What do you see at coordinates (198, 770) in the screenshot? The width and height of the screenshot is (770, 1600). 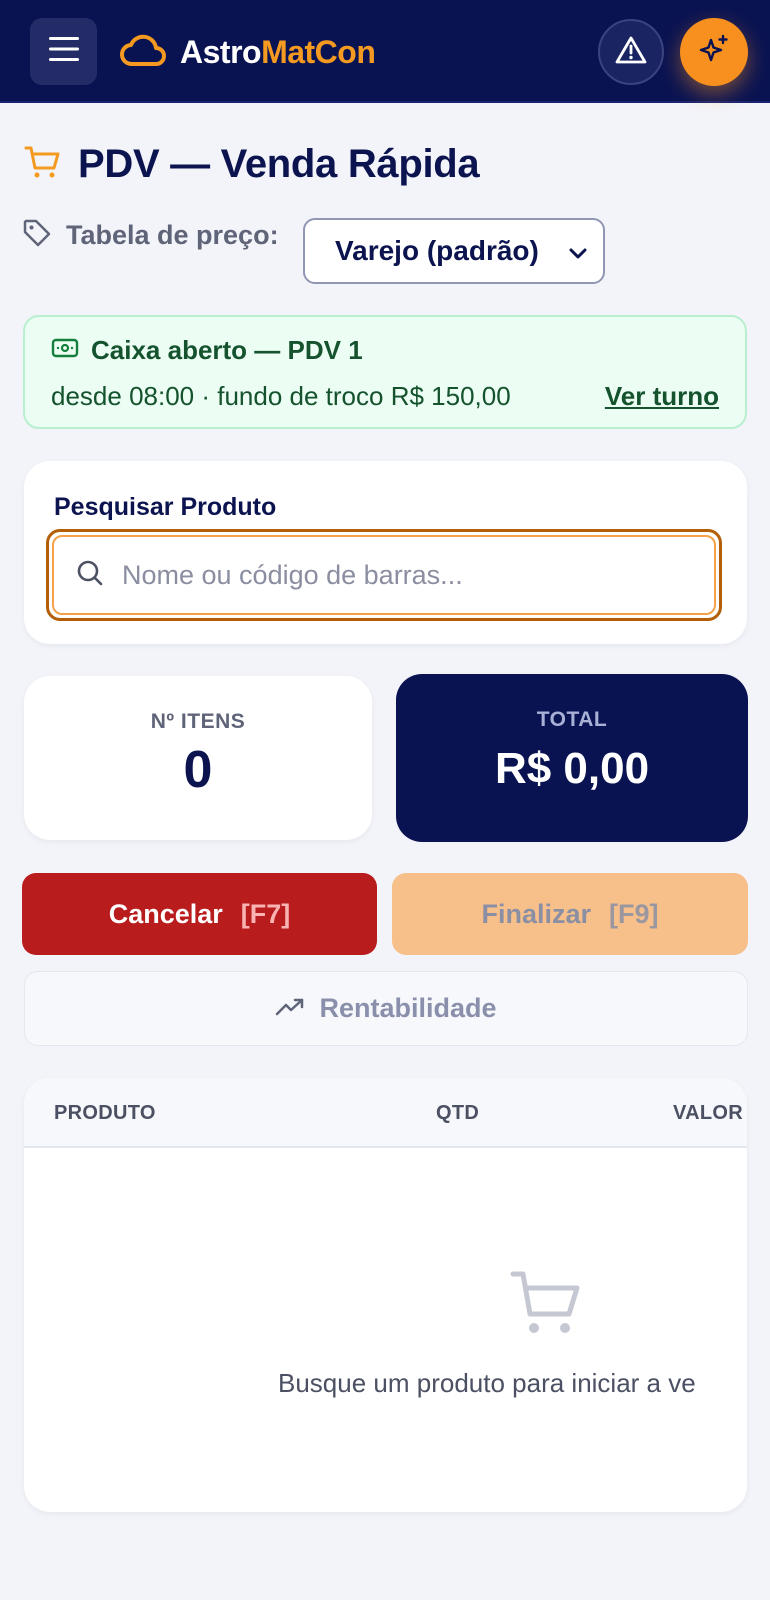 I see `items-count-value: 0` at bounding box center [198, 770].